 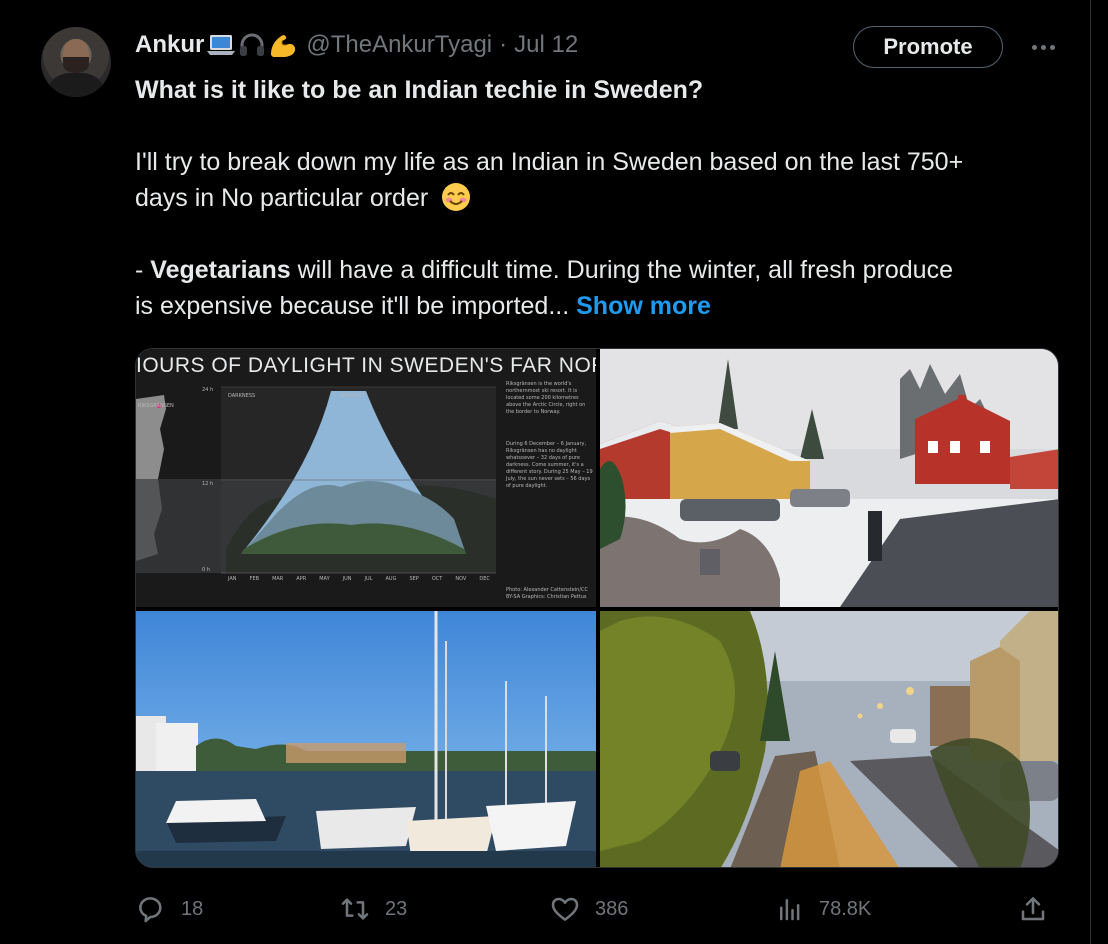 I want to click on month-label: NOV, so click(x=461, y=579).